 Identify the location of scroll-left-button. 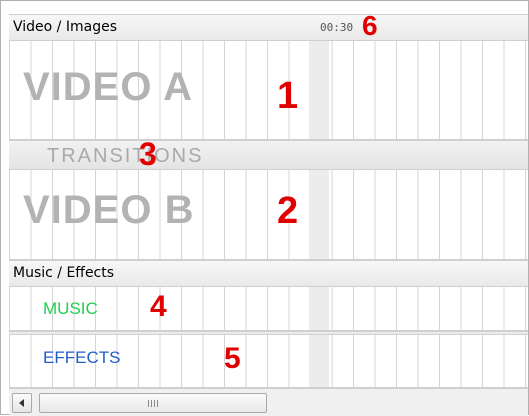
(22, 403).